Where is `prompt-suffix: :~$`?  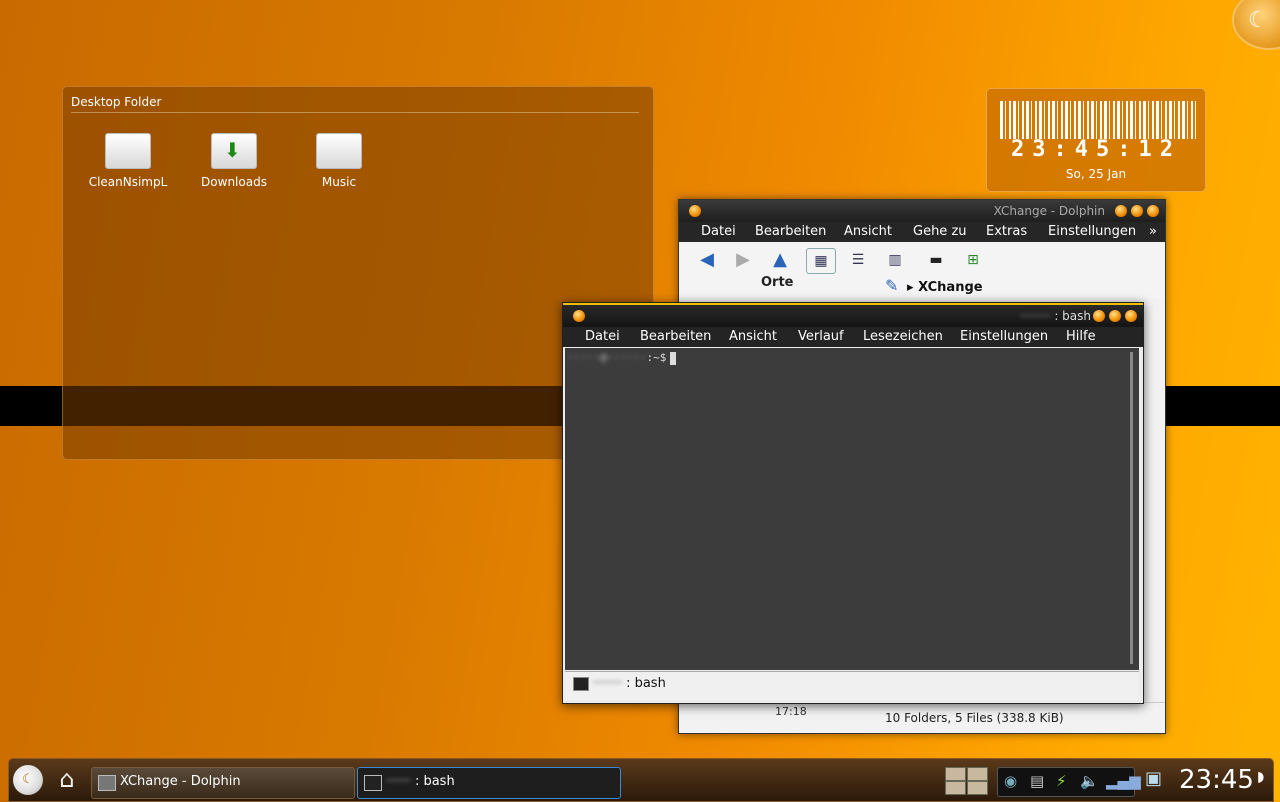
prompt-suffix: :~$ is located at coordinates (656, 357).